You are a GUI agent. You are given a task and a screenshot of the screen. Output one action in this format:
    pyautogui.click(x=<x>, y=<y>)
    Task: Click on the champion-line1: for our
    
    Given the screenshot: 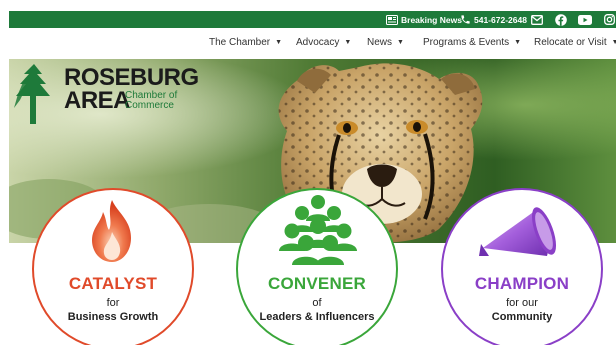 What is the action you would take?
    pyautogui.click(x=522, y=303)
    